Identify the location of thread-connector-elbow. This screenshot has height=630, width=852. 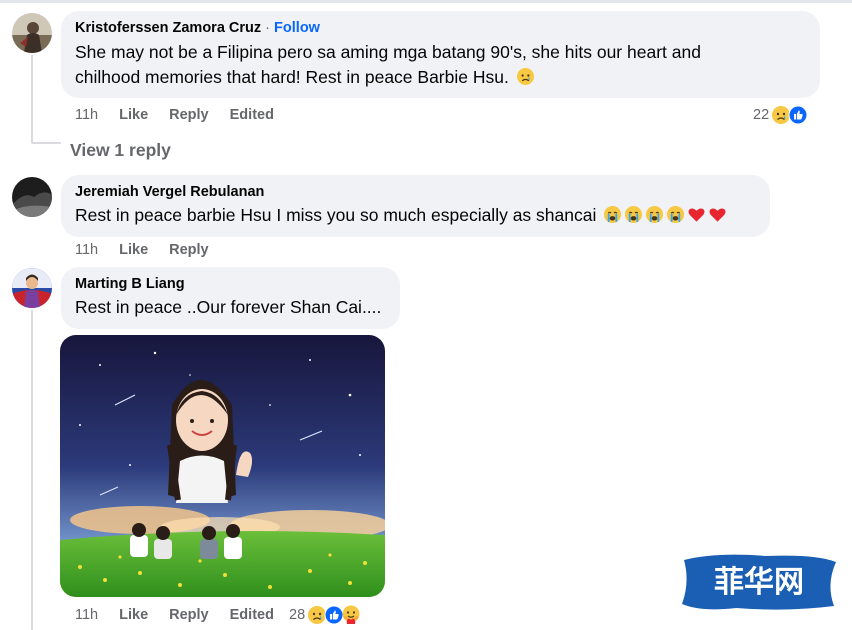
(46, 143).